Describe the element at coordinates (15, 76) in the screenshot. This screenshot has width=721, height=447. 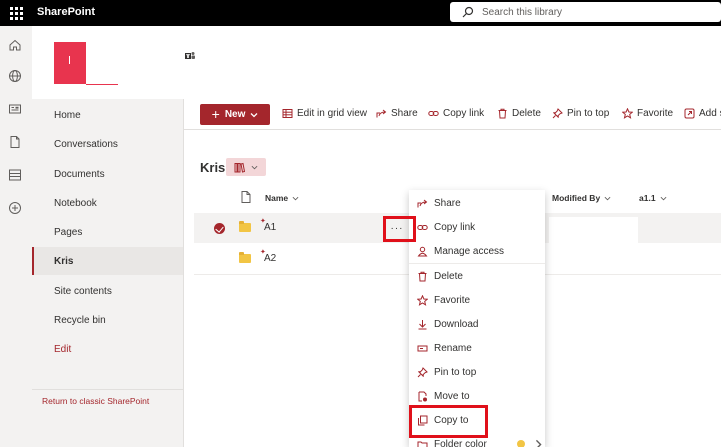
I see `globe-icon` at that location.